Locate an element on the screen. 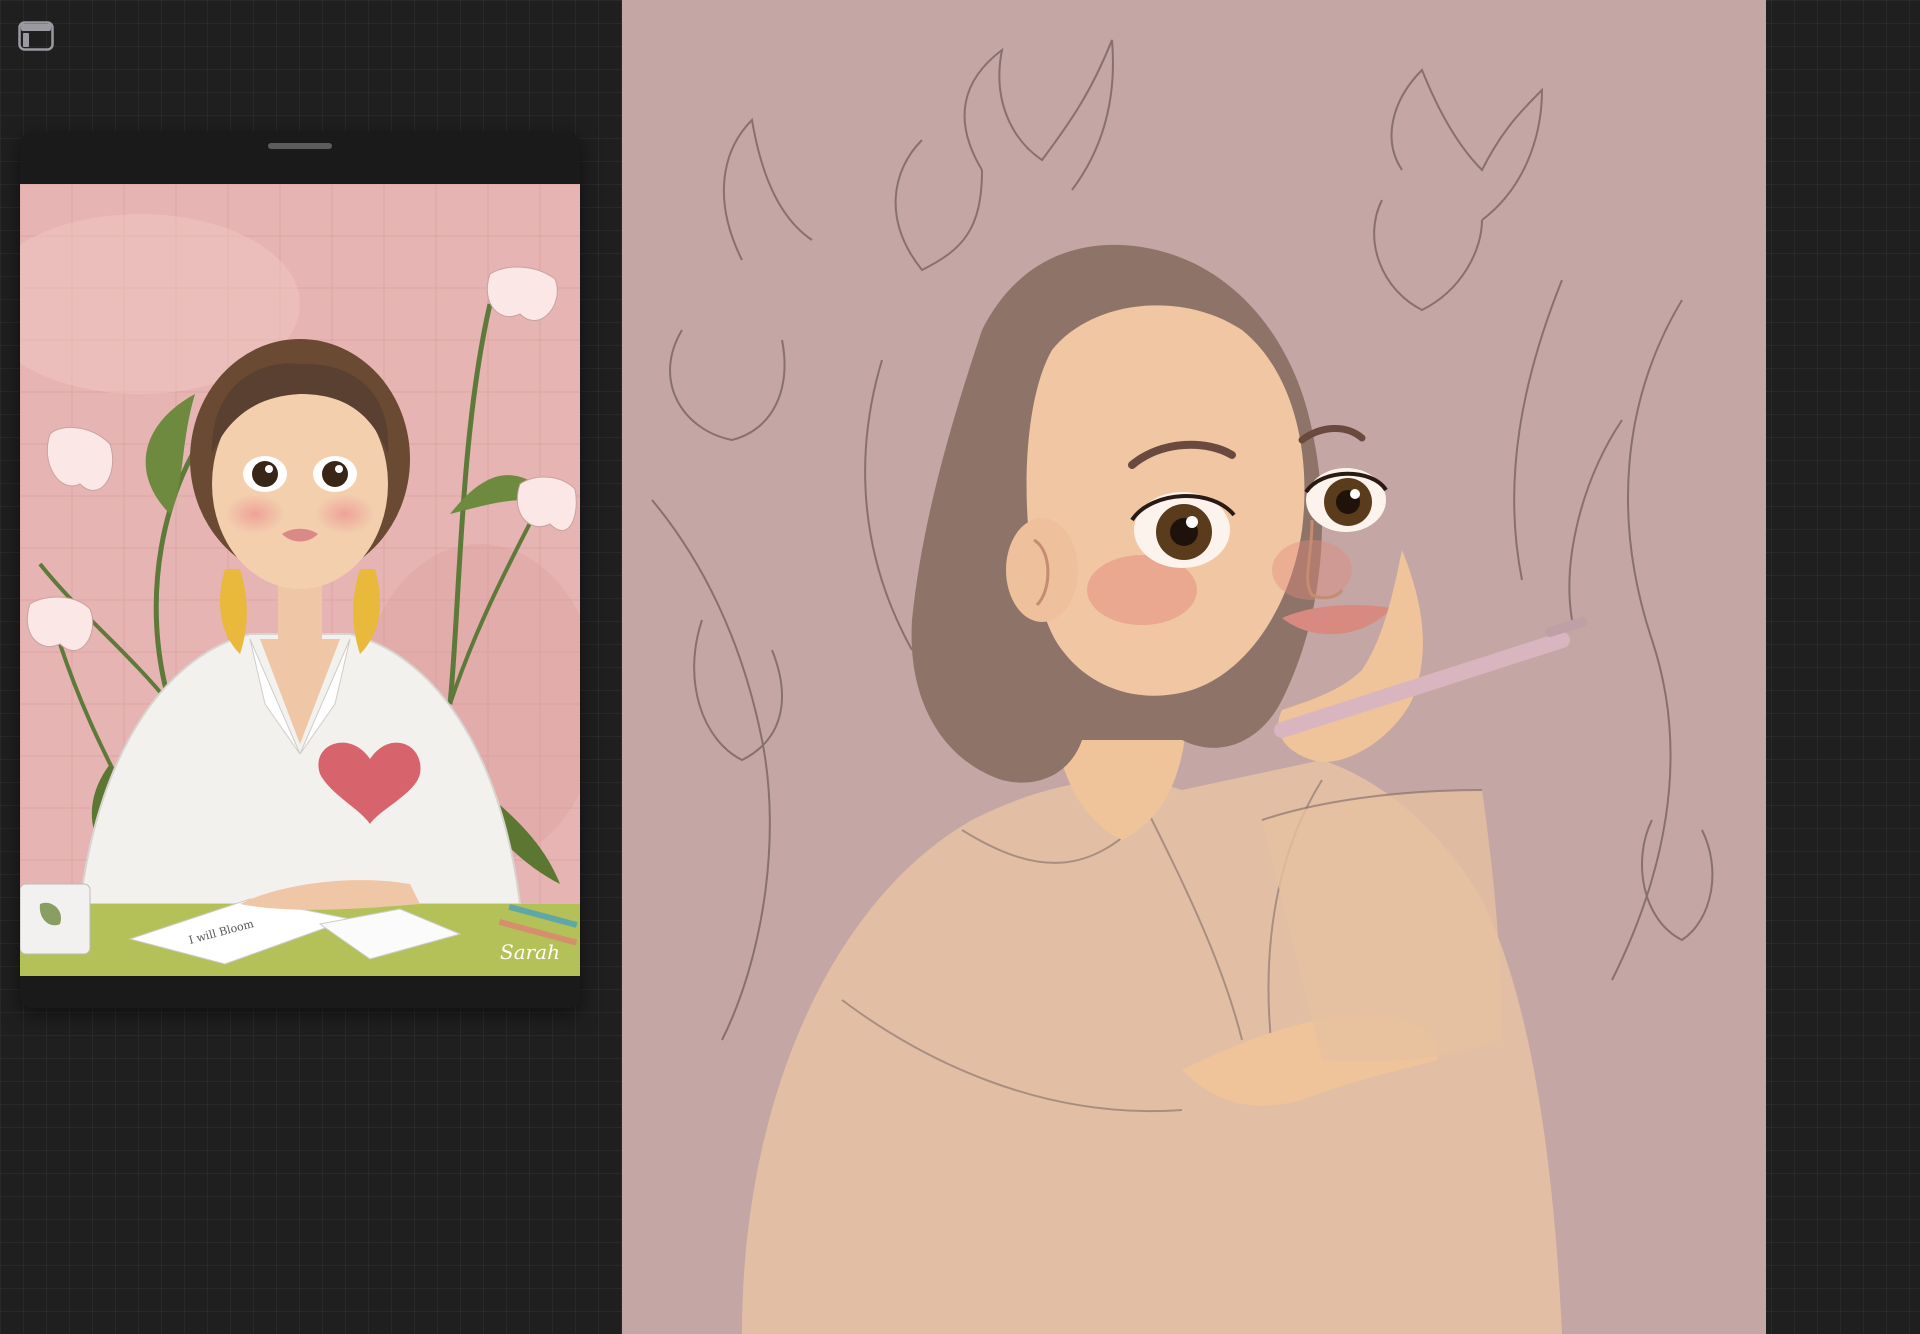 The width and height of the screenshot is (1920, 1334). reference-toggle-button is located at coordinates (36, 36).